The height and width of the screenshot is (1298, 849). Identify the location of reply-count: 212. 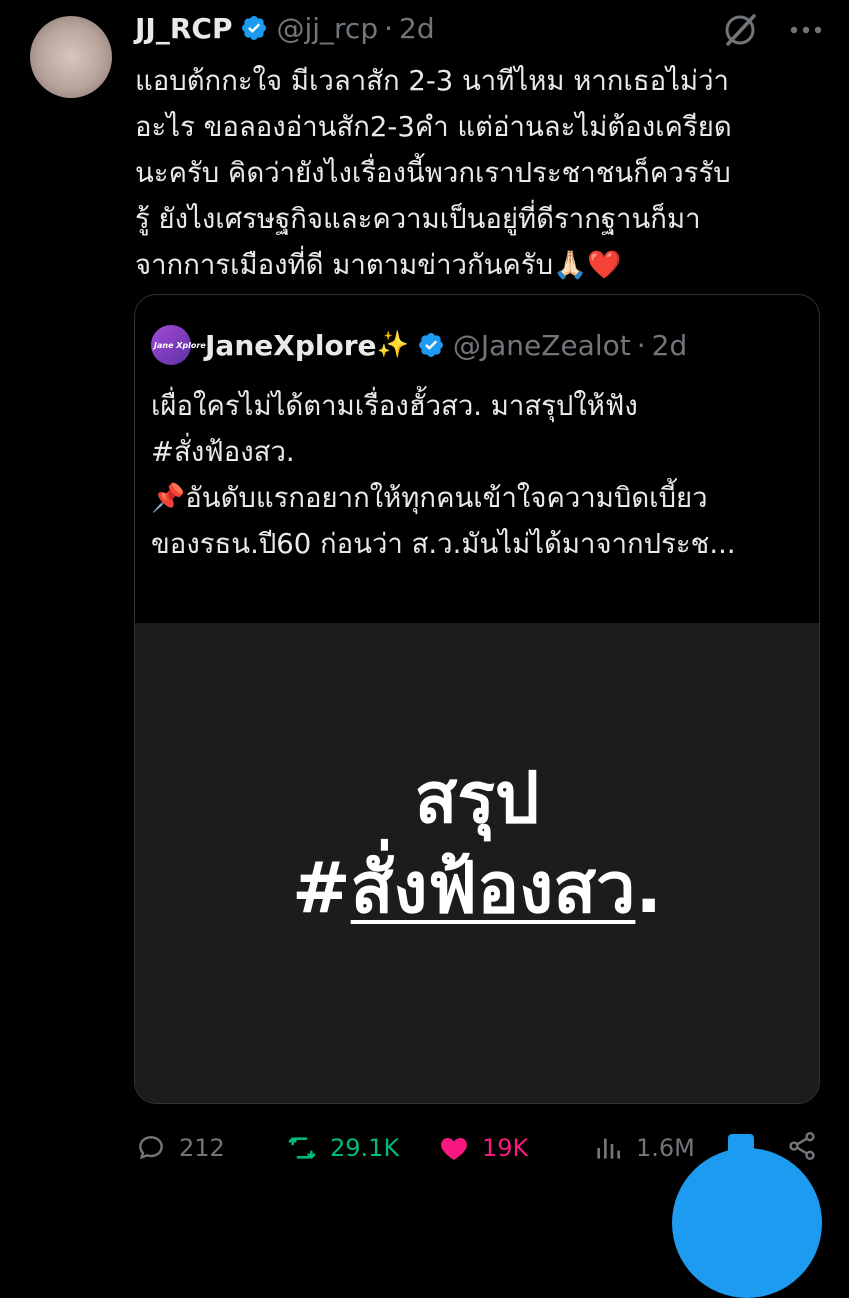
(202, 1148).